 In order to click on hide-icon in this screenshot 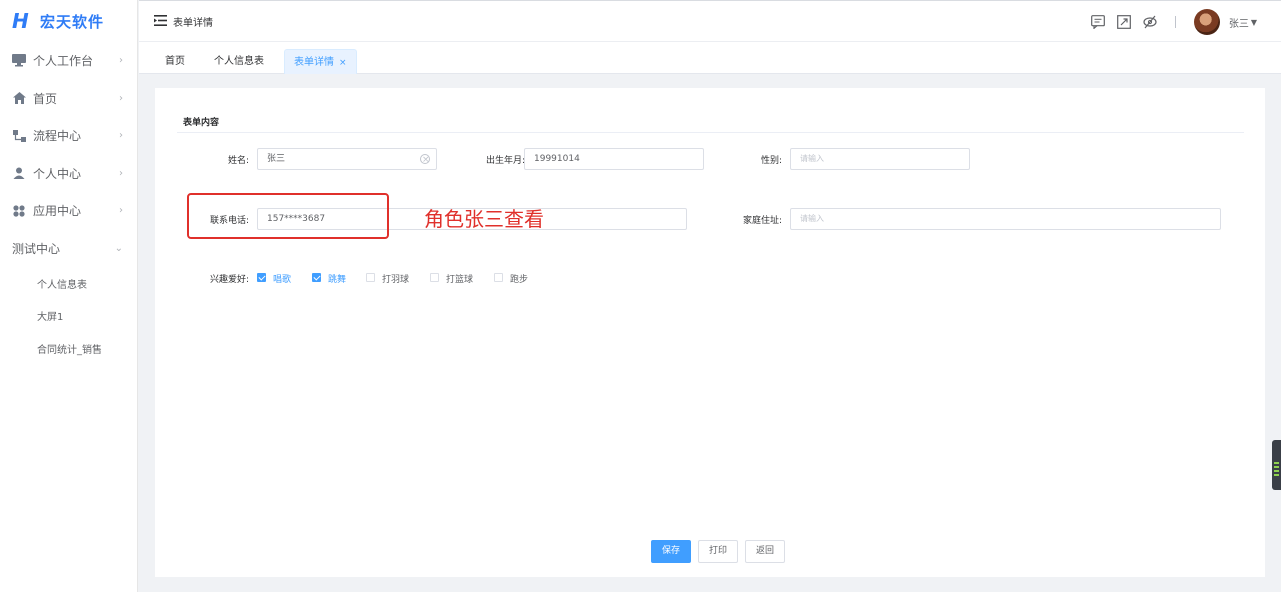, I will do `click(1150, 22)`.